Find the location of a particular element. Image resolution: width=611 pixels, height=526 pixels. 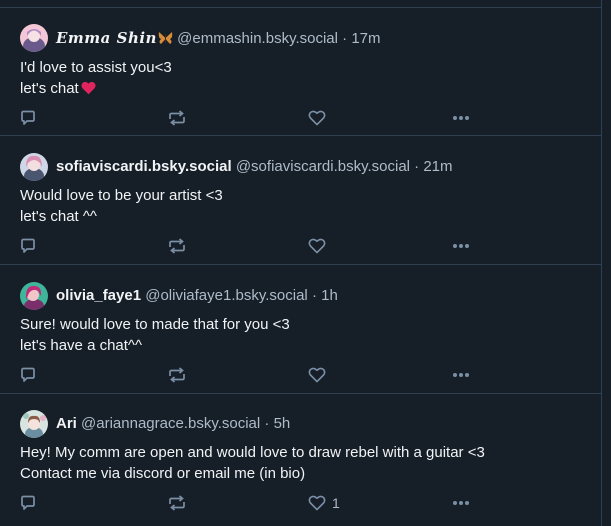

display-name: olivia_faye1 is located at coordinates (98, 295).